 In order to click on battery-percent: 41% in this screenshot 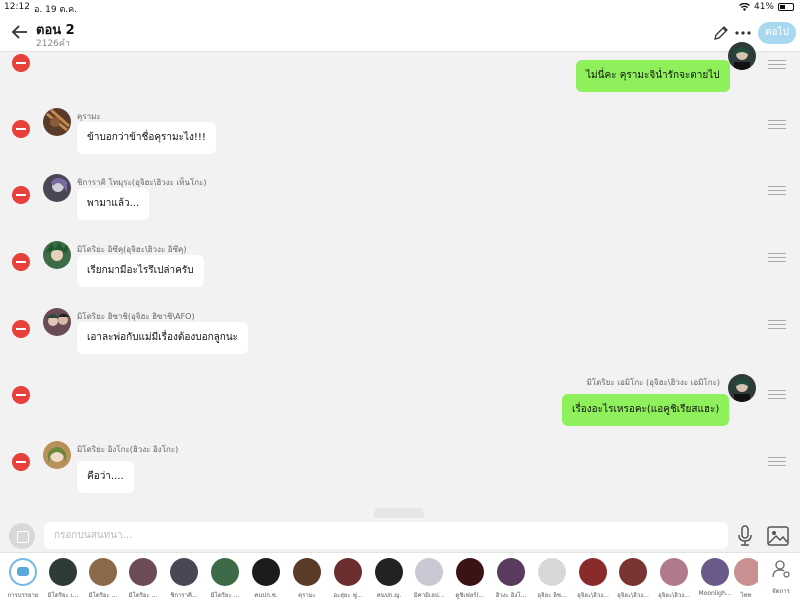, I will do `click(763, 7)`.